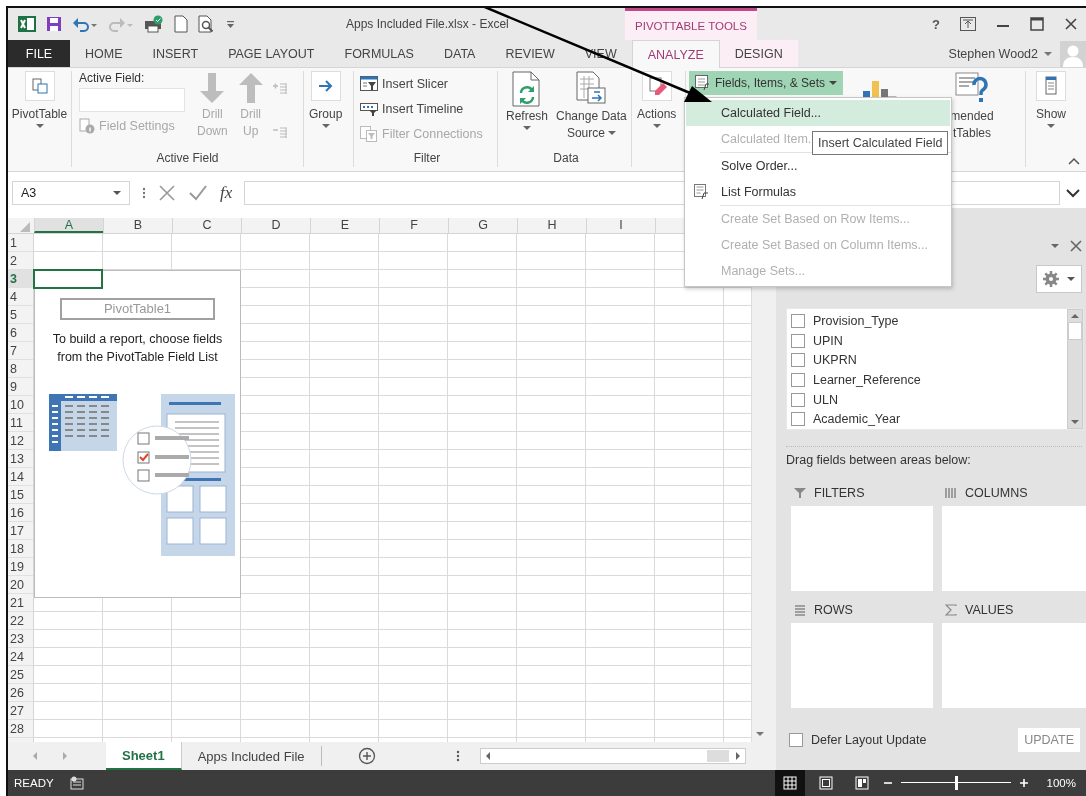  Describe the element at coordinates (620, 225) in the screenshot. I see `column-header: I` at that location.